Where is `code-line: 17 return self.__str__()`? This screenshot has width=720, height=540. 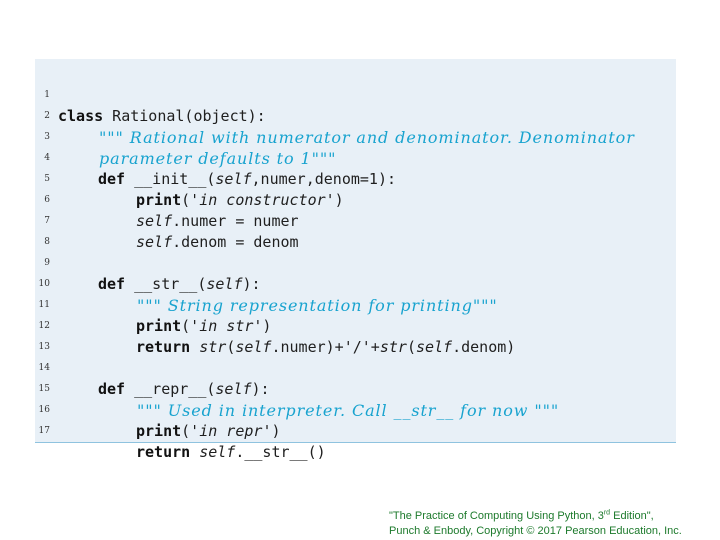
code-line: 17 return self.__str__() is located at coordinates (180, 430).